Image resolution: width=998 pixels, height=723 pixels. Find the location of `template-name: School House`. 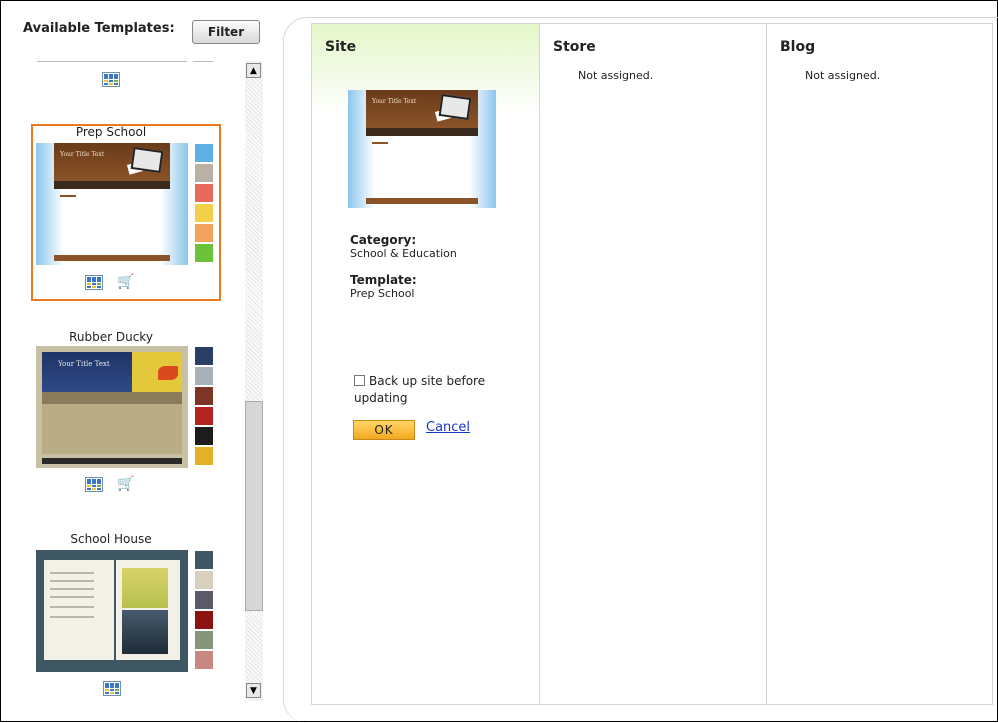

template-name: School House is located at coordinates (111, 539).